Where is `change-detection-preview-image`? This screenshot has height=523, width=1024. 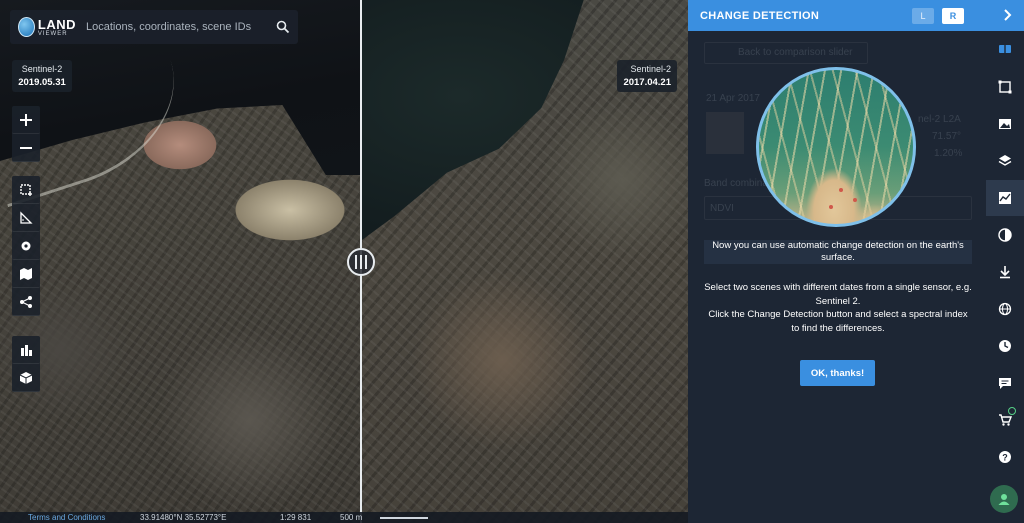
change-detection-preview-image is located at coordinates (836, 147).